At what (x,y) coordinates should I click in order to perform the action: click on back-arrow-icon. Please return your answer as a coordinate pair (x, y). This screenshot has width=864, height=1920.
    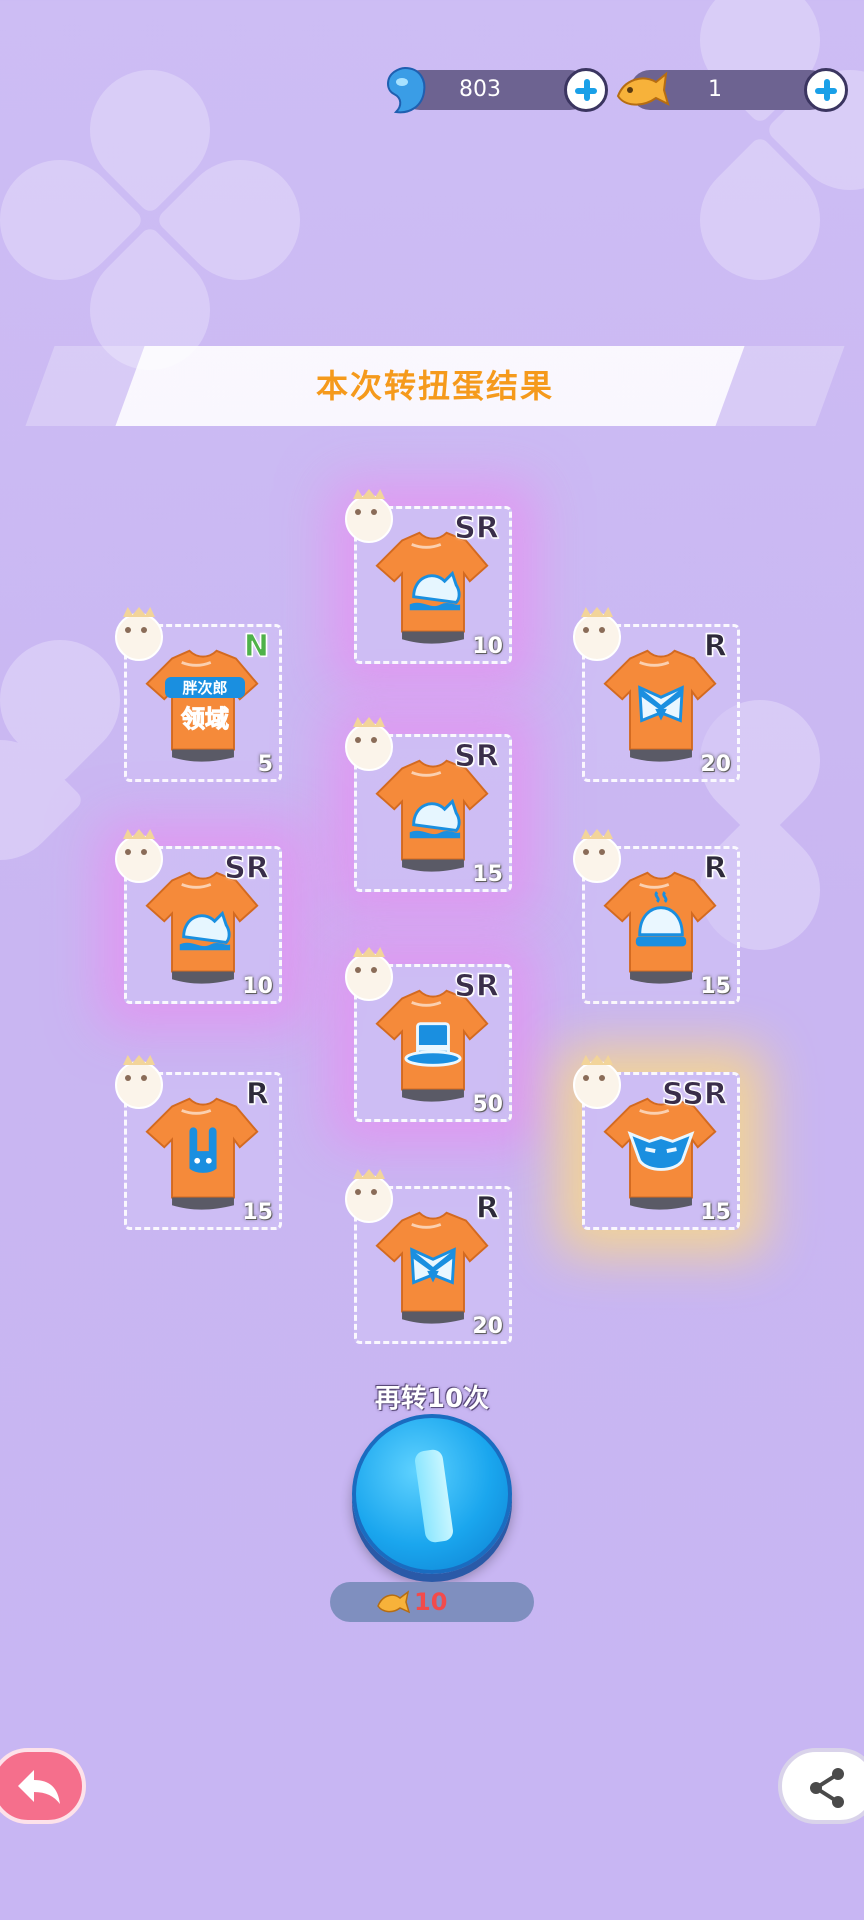
    Looking at the image, I should click on (39, 1787).